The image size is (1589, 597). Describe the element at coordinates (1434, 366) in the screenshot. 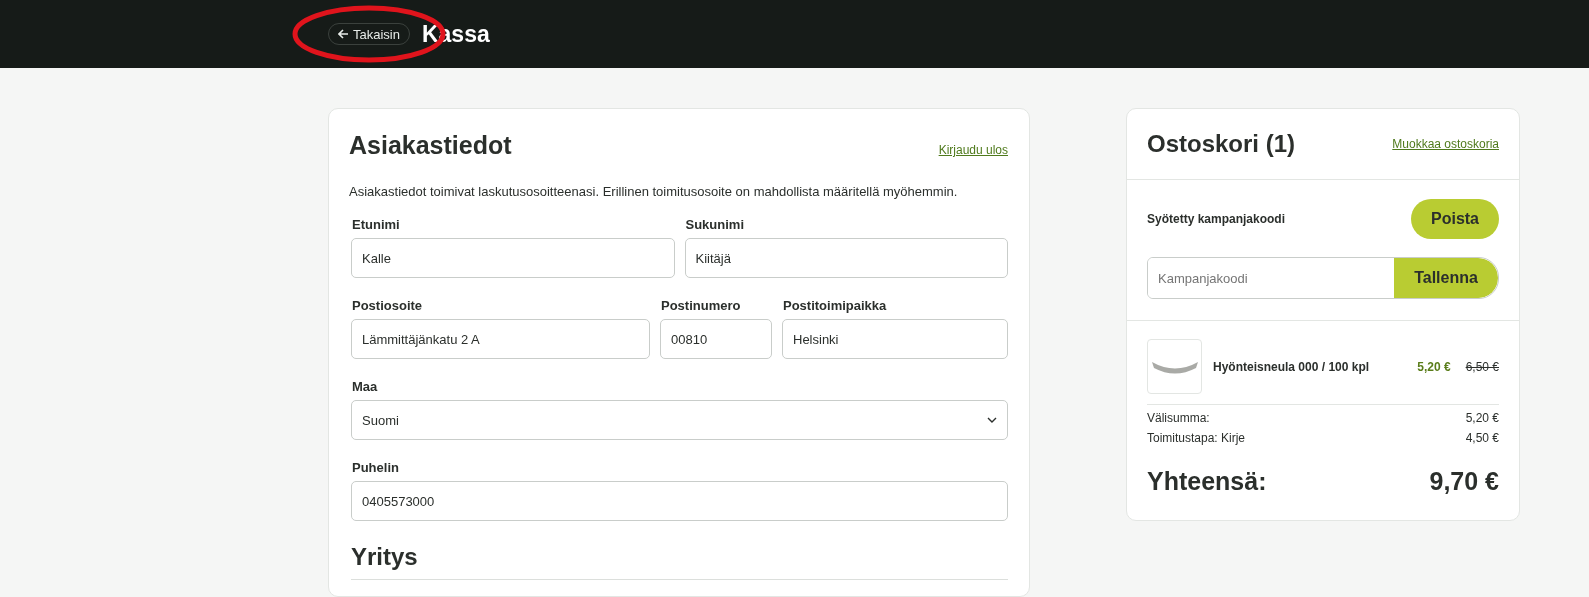

I see `sale-price: 5,20 €` at that location.